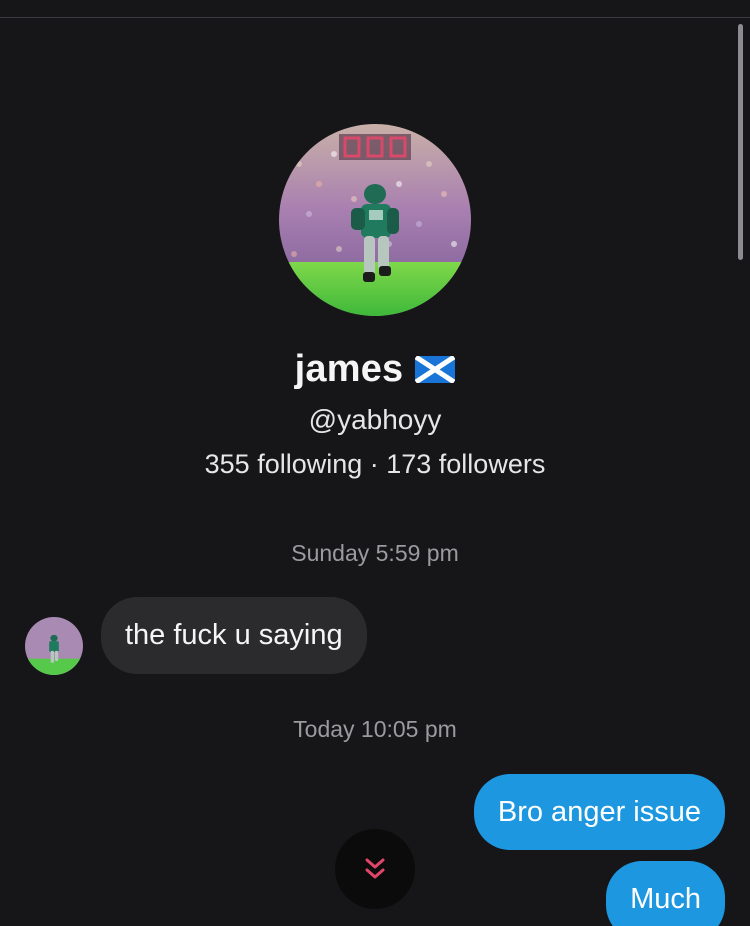 The height and width of the screenshot is (926, 750). I want to click on profile-avatar-image, so click(375, 220).